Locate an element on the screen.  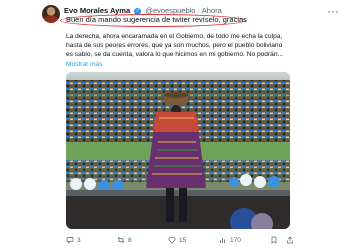
bookmark-button is located at coordinates (274, 240).